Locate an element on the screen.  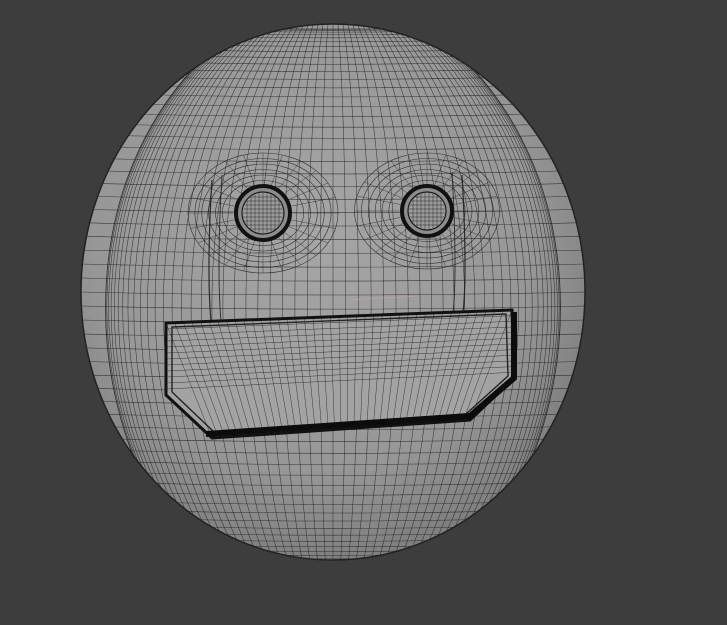
right-eye is located at coordinates (427, 211).